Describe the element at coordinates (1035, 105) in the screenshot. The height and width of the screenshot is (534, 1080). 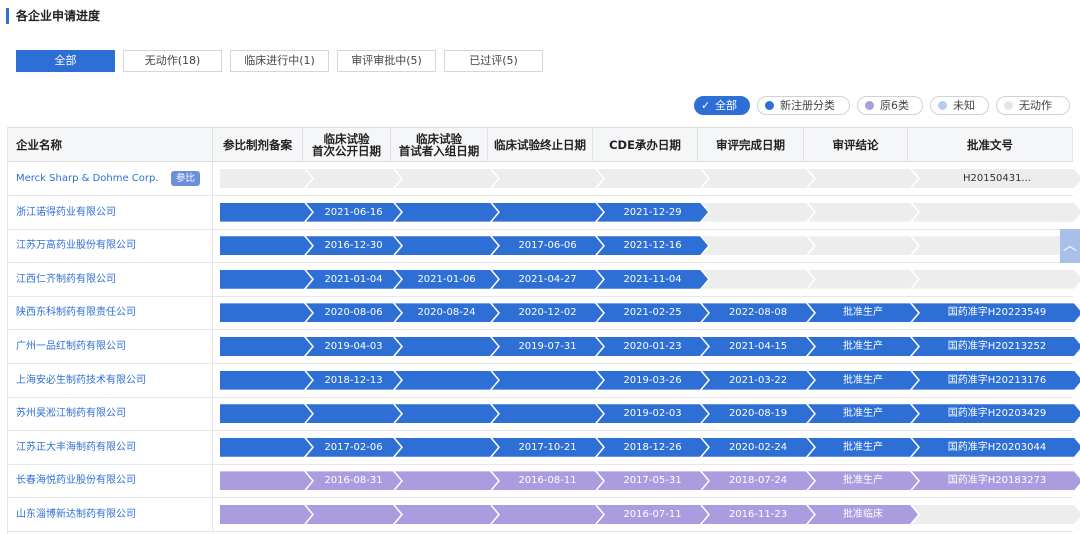
I see `legend-label: 无动作` at that location.